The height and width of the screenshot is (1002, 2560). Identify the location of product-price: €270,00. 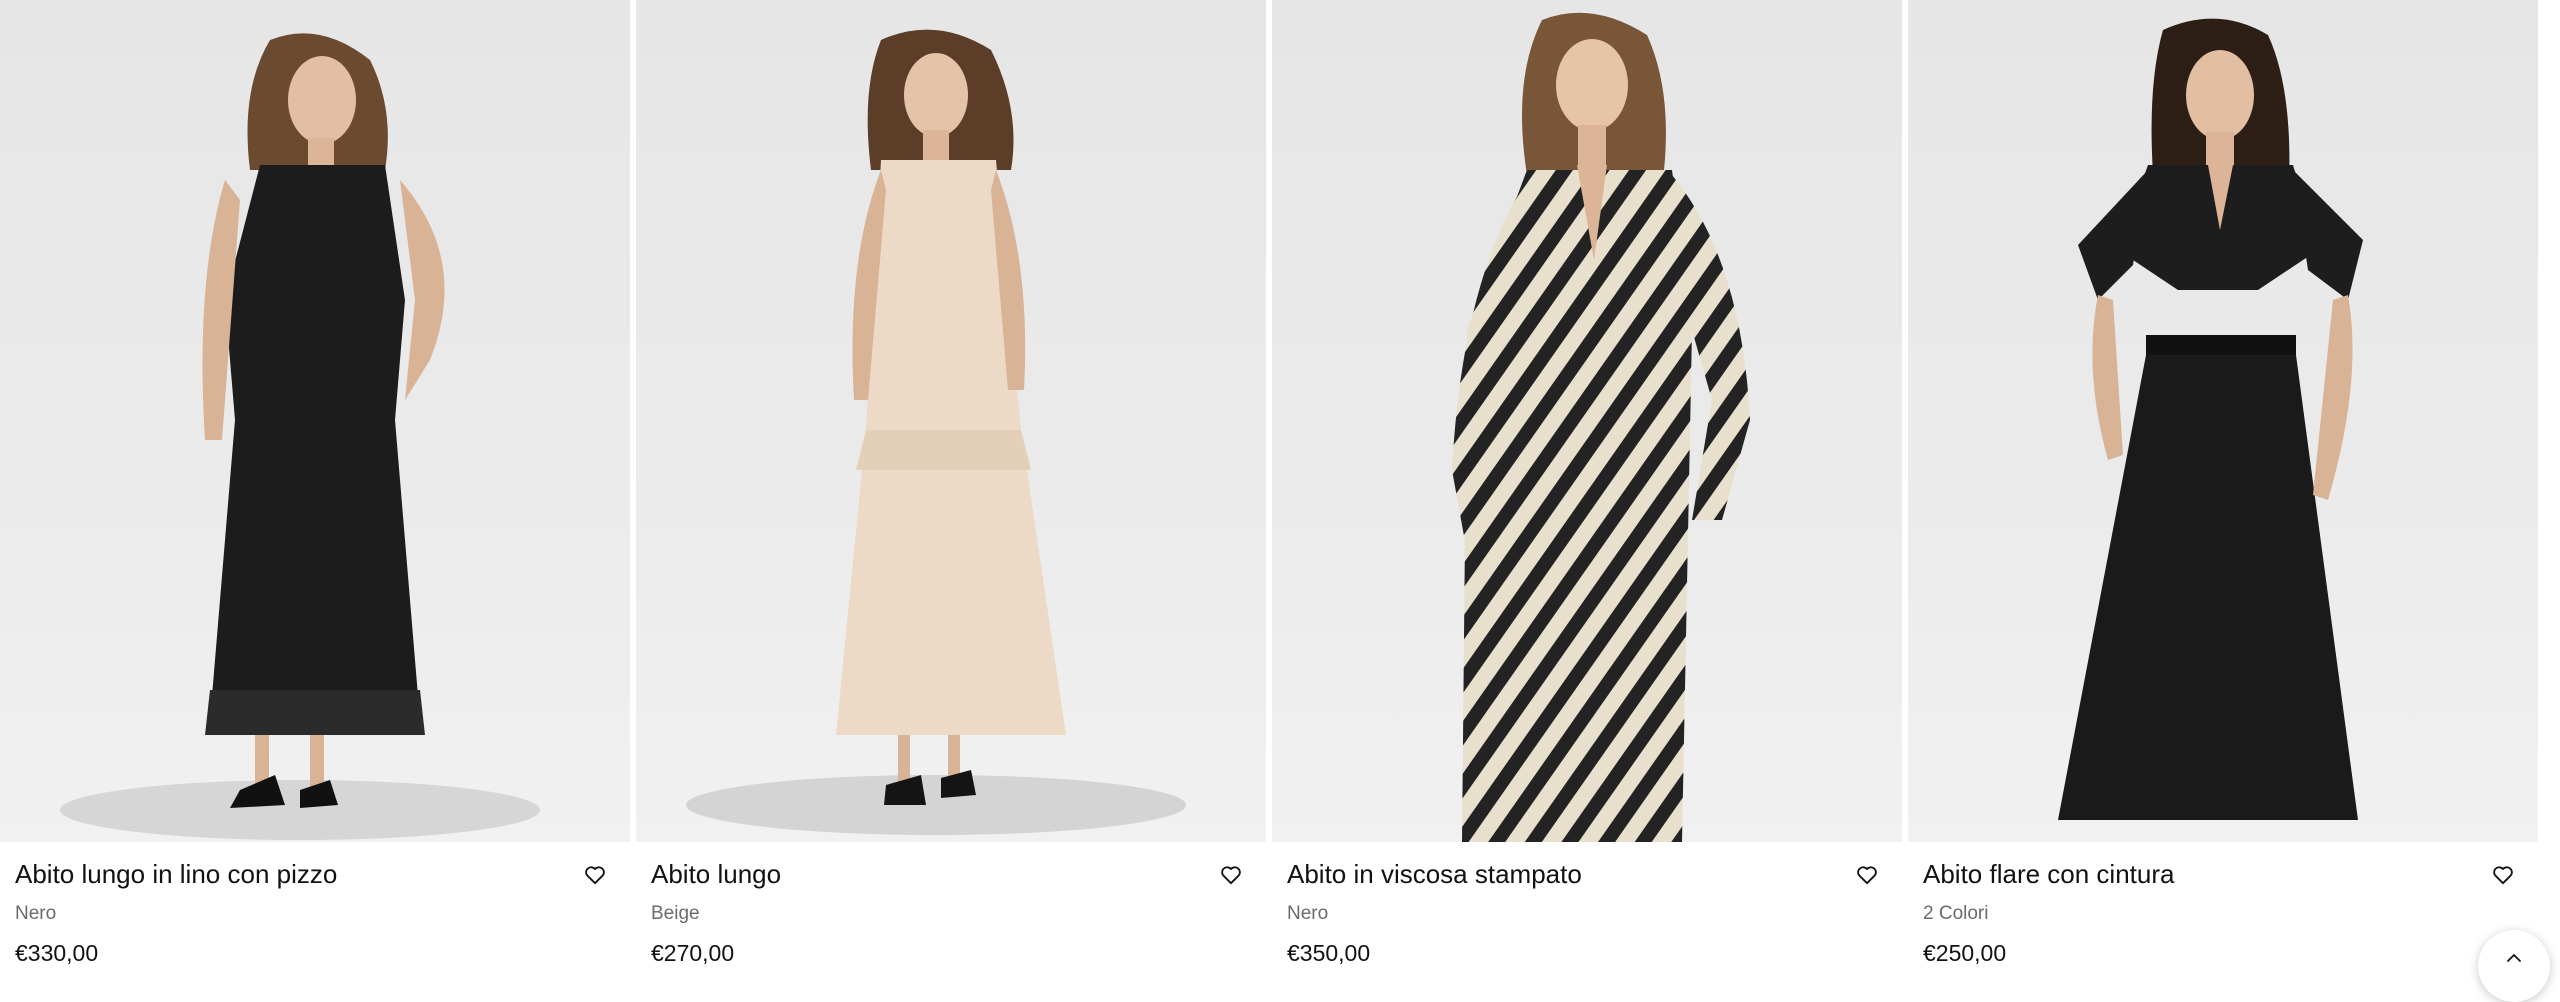
(693, 953).